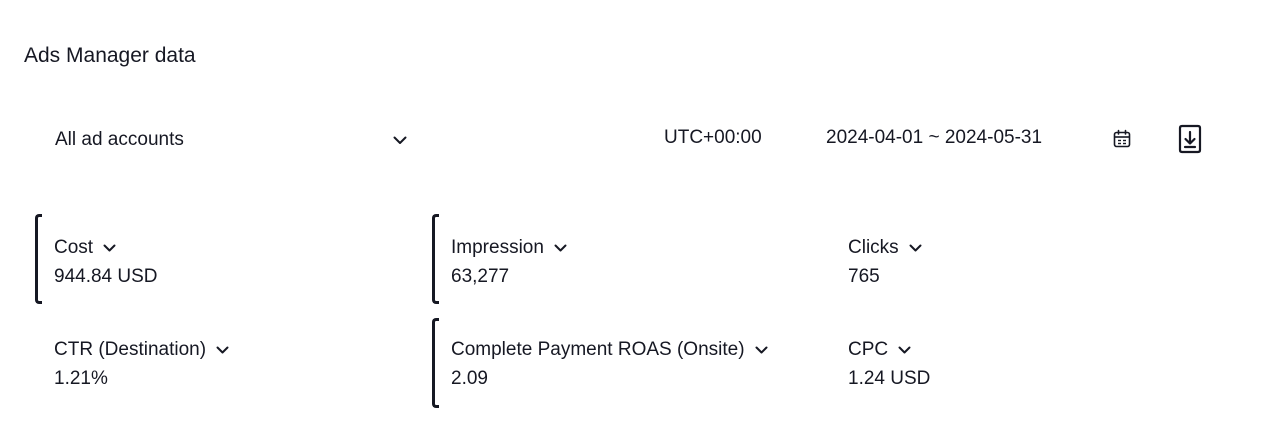  I want to click on calendar-icon, so click(1122, 139).